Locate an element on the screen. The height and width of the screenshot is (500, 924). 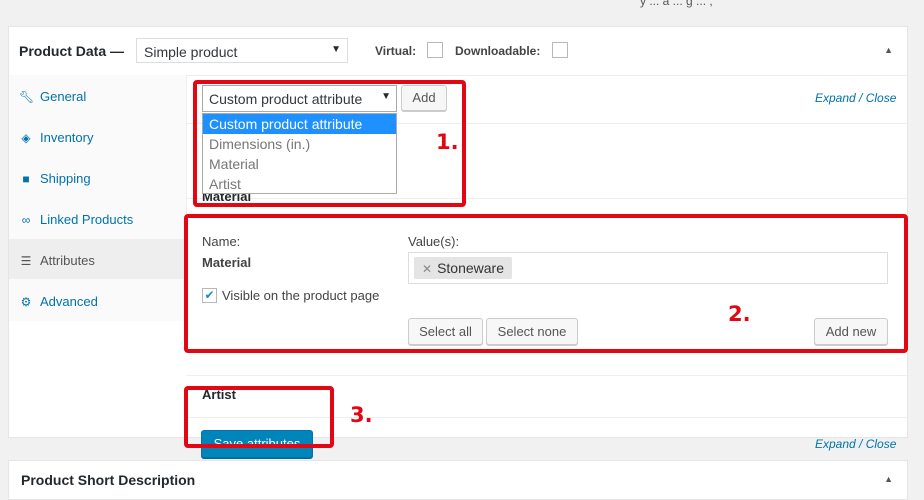
short-description-box: Product Short Description ▲ is located at coordinates (458, 480).